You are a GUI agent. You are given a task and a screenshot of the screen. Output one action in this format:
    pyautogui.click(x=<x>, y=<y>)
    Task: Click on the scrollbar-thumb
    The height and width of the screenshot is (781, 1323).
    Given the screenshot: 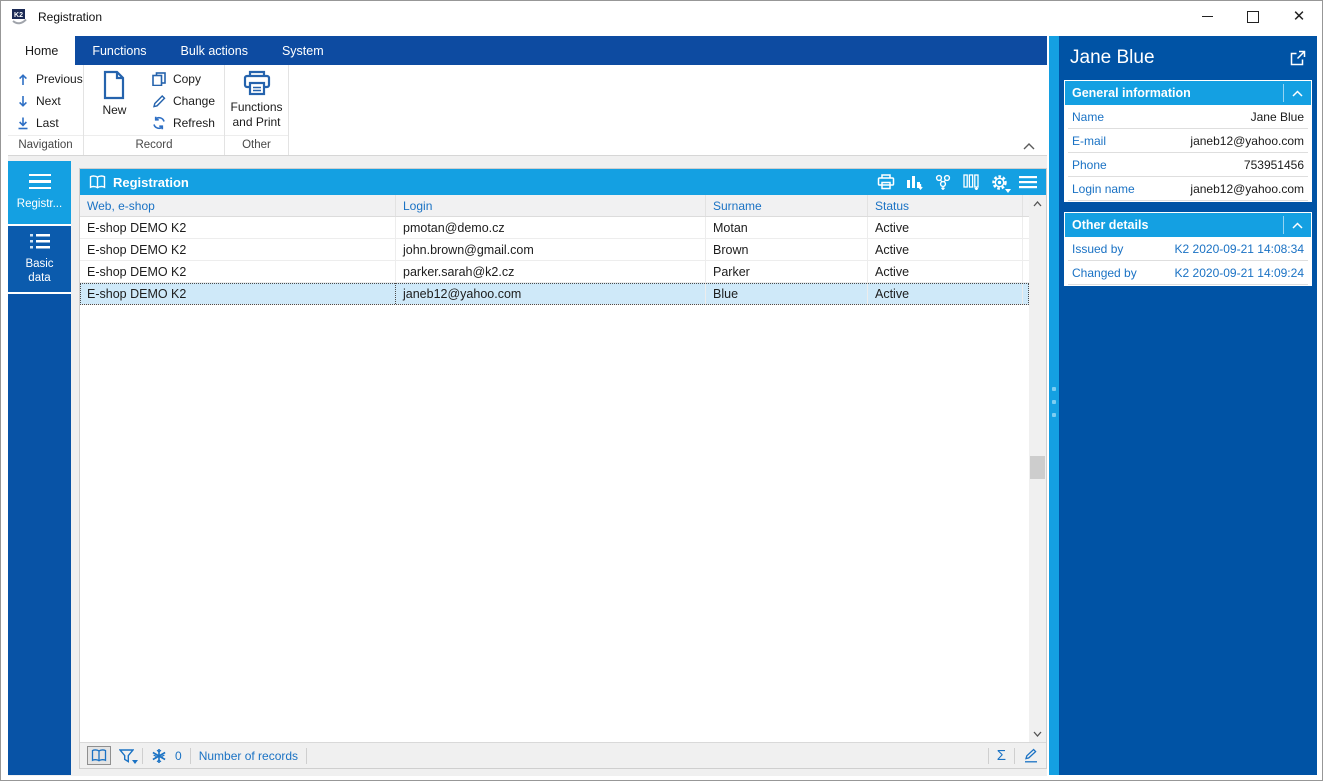 What is the action you would take?
    pyautogui.click(x=1037, y=467)
    